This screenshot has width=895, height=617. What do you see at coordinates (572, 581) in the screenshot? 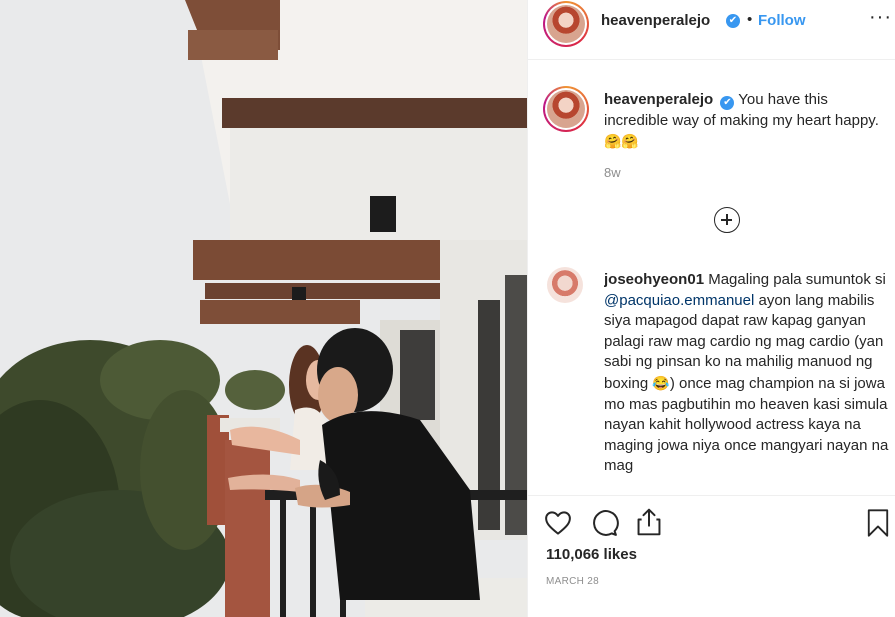
I see `post-date: MARCH 28` at bounding box center [572, 581].